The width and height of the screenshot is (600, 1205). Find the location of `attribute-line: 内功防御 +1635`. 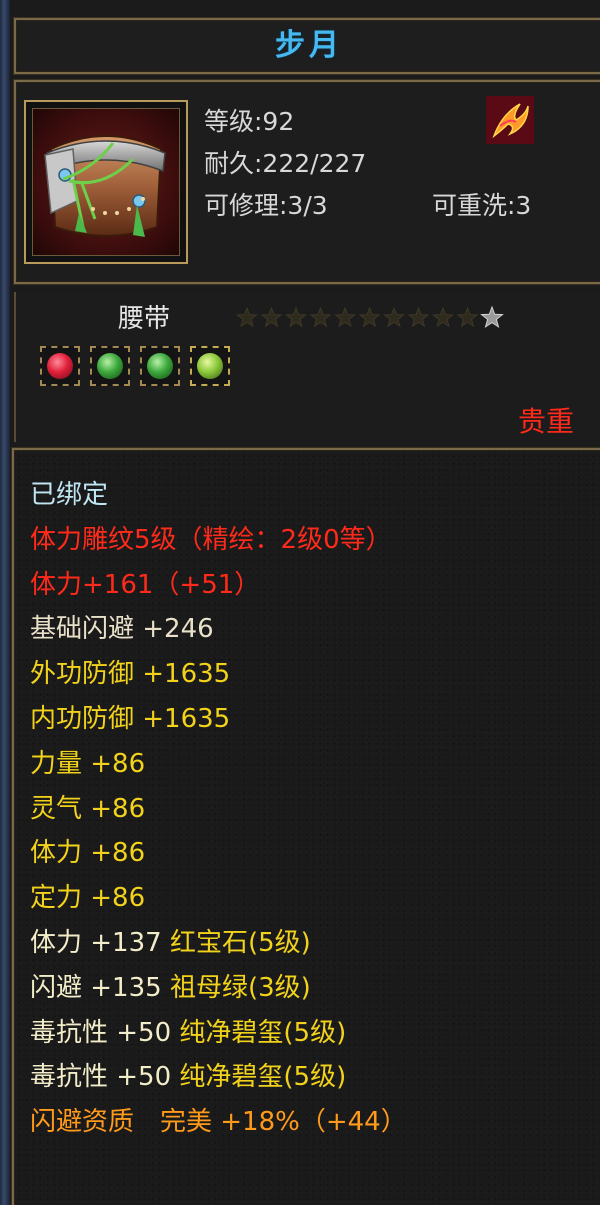

attribute-line: 内功防御 +1635 is located at coordinates (130, 719).